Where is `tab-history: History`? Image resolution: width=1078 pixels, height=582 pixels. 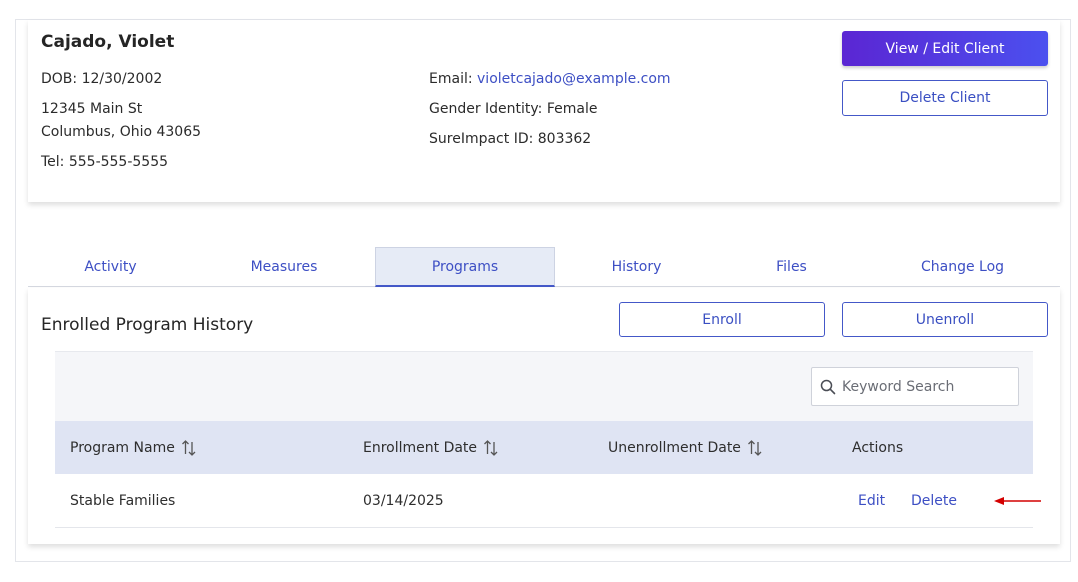
tab-history: History is located at coordinates (636, 267).